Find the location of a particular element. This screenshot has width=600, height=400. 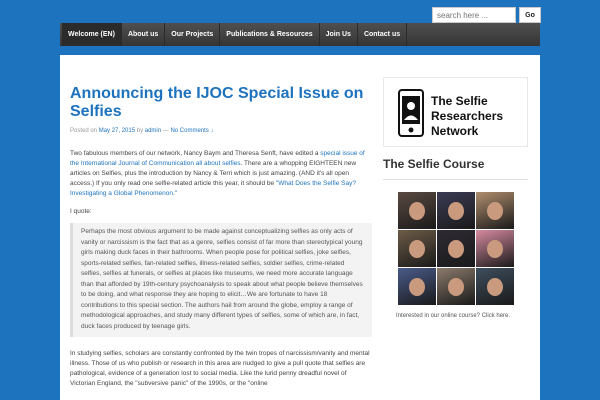

network-logo: The Selfie Researchers Network is located at coordinates (455, 112).